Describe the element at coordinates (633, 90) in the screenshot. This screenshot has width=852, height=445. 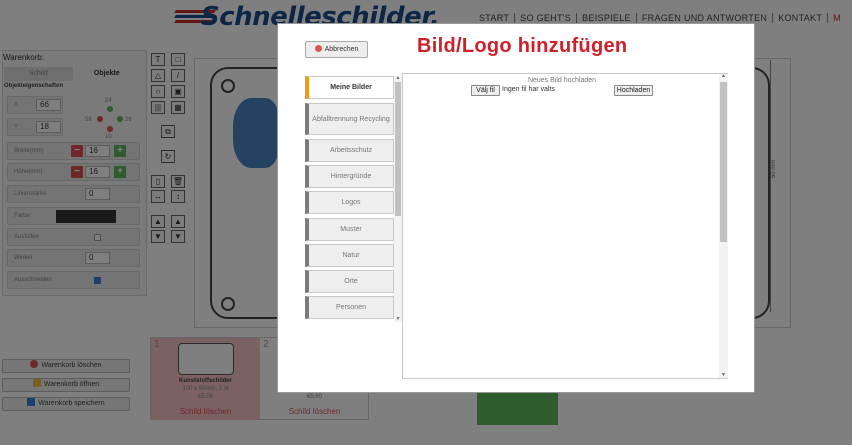
I see `upload-button: Hochladen` at that location.